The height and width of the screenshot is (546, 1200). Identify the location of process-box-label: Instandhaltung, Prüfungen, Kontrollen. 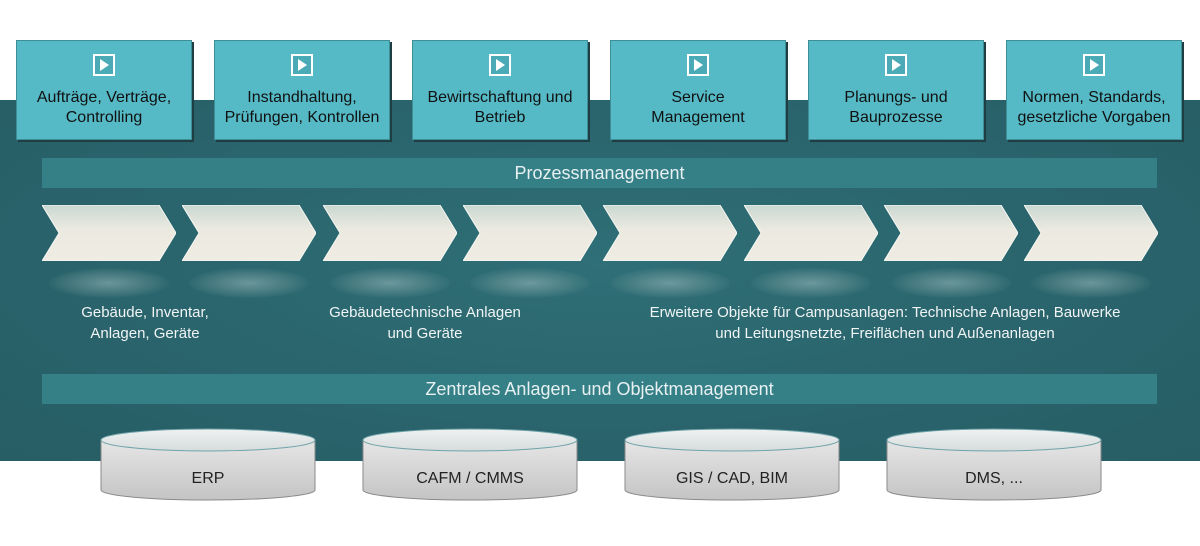
(302, 107).